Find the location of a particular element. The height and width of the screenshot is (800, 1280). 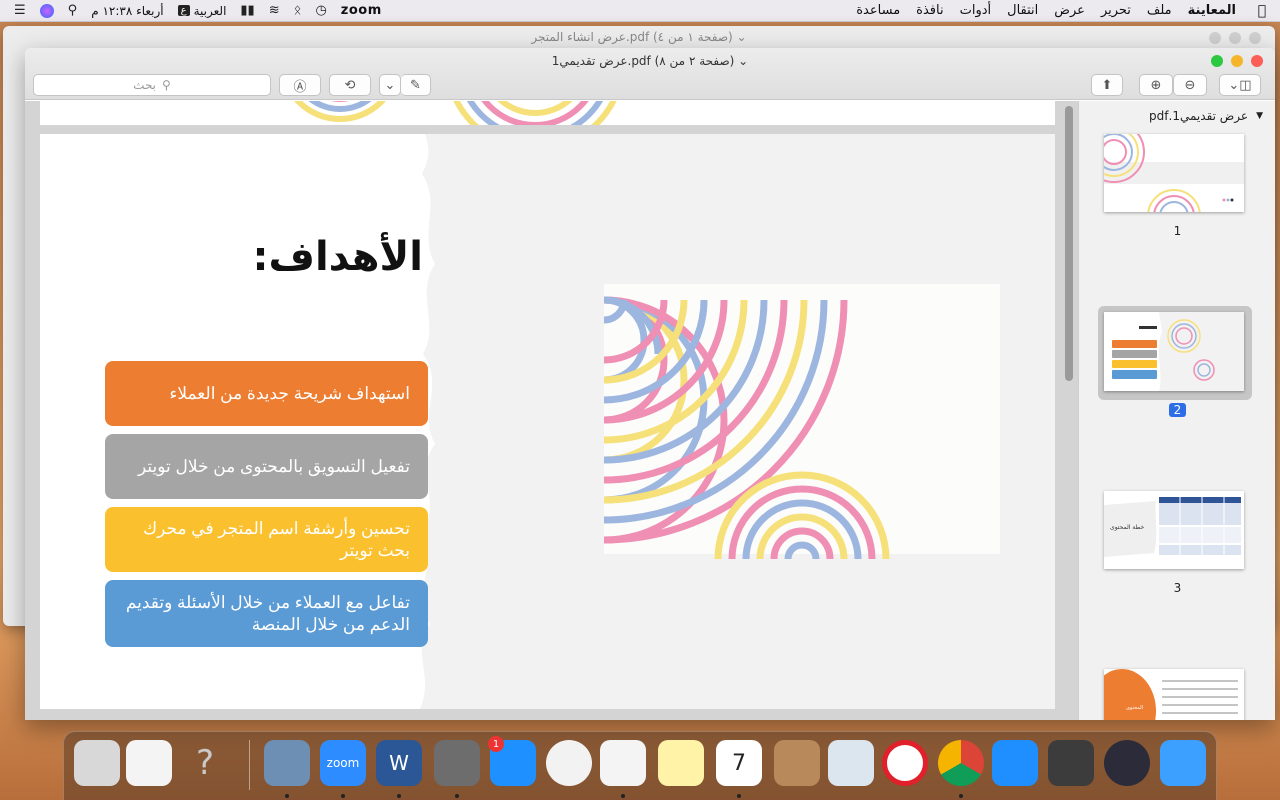

search-placeholder: بحث is located at coordinates (145, 85).